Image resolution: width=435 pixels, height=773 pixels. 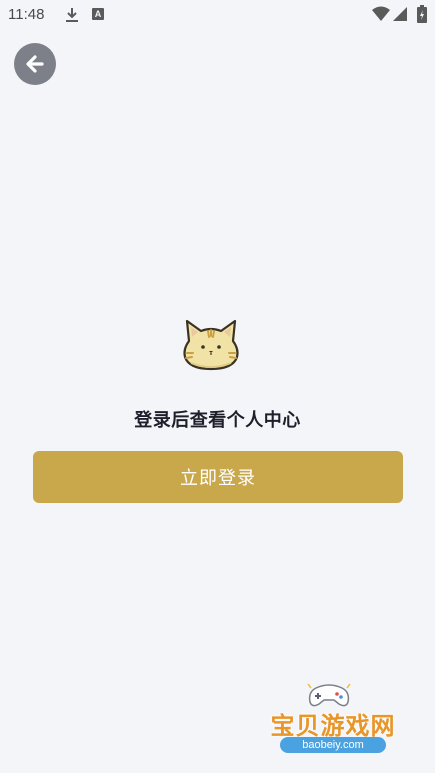 I want to click on signal-icon, so click(x=400, y=14).